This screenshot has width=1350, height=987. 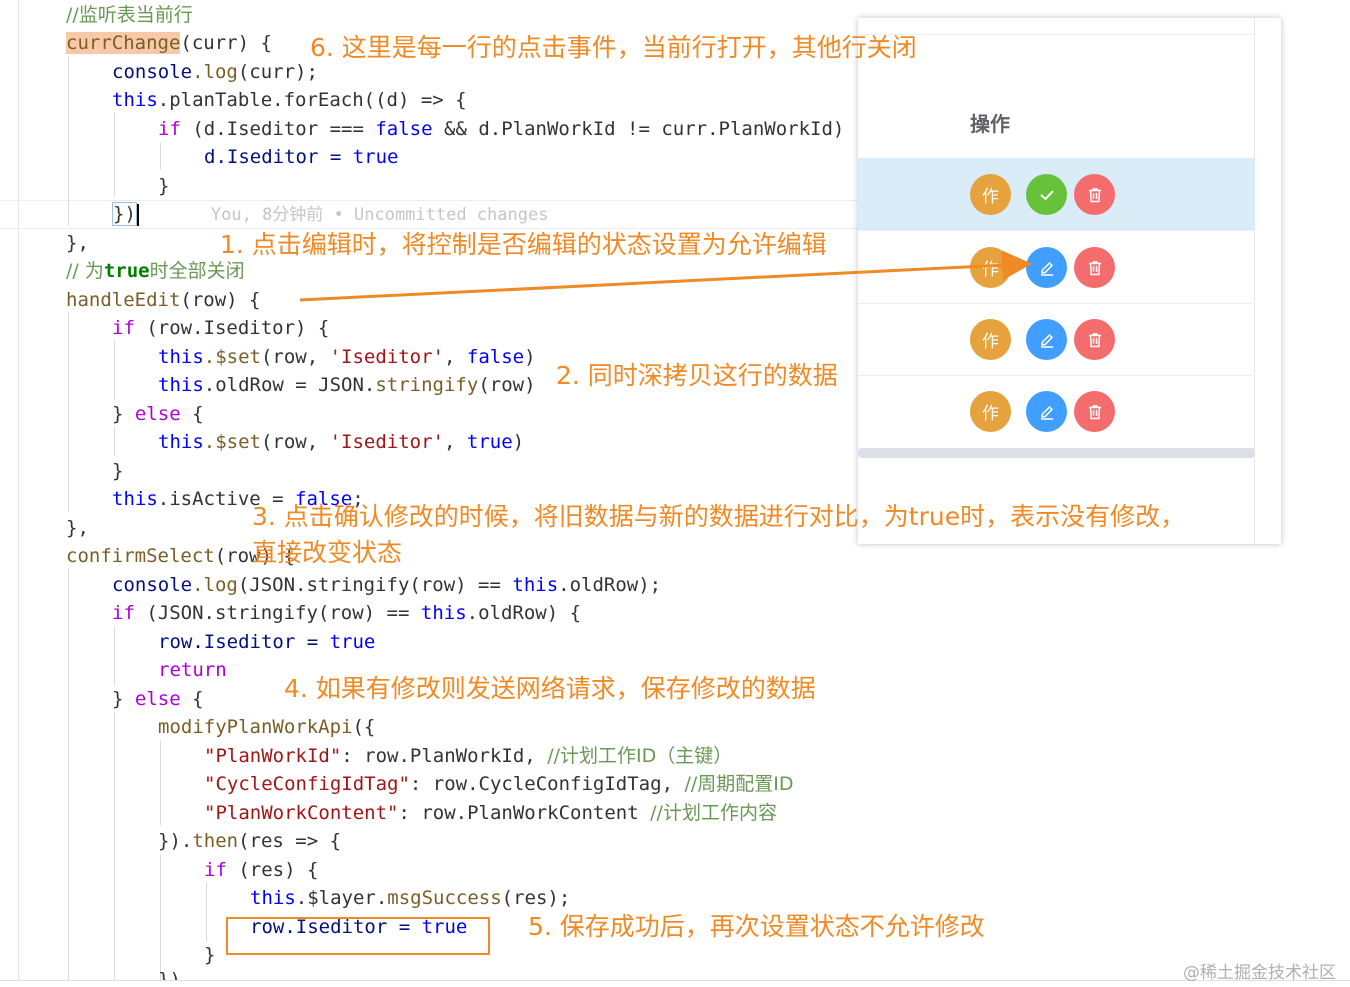 I want to click on annotation-arrow, so click(x=665, y=276).